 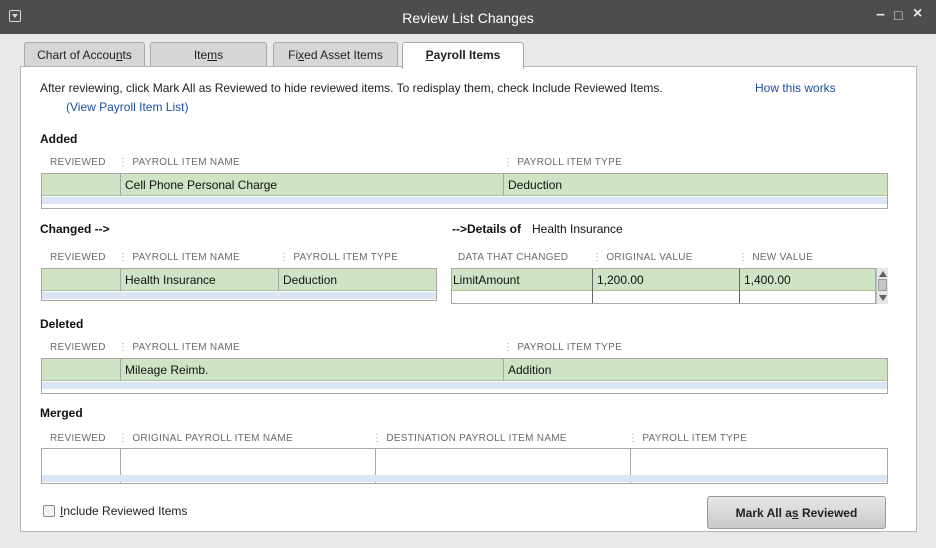 What do you see at coordinates (78, 257) in the screenshot?
I see `changed-col-reviewed: REVIEWED` at bounding box center [78, 257].